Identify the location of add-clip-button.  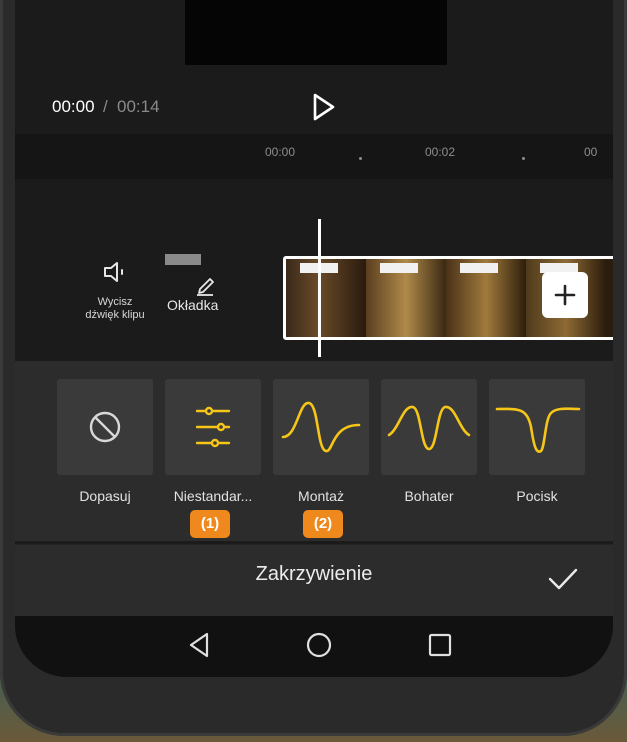
(565, 295).